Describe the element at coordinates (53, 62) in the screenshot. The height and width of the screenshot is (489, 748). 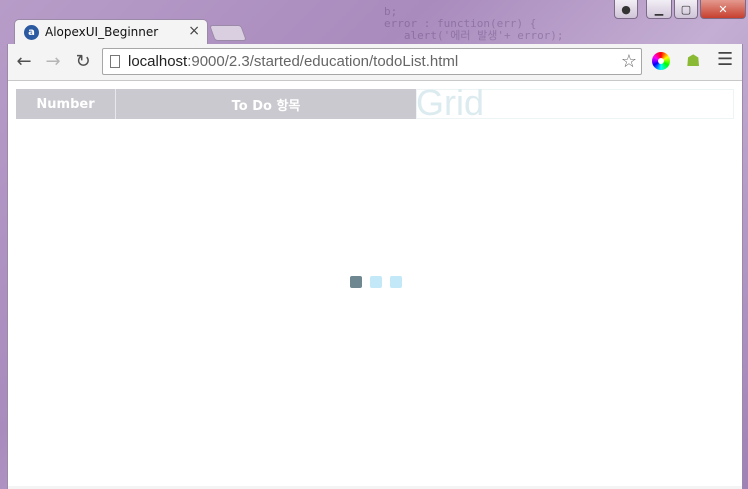
I see `forward-button: →` at that location.